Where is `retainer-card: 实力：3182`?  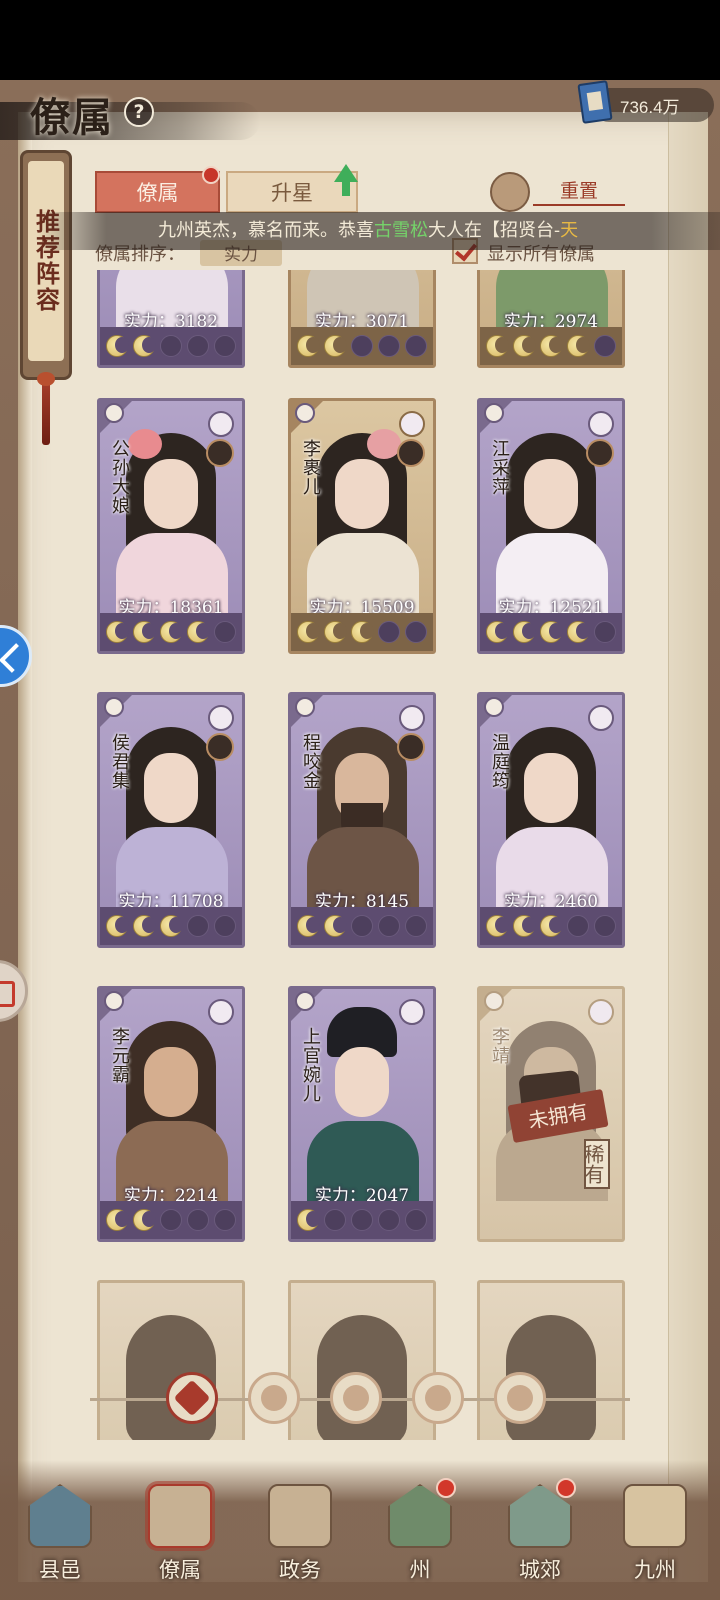
retainer-card: 实力：3182 is located at coordinates (171, 319).